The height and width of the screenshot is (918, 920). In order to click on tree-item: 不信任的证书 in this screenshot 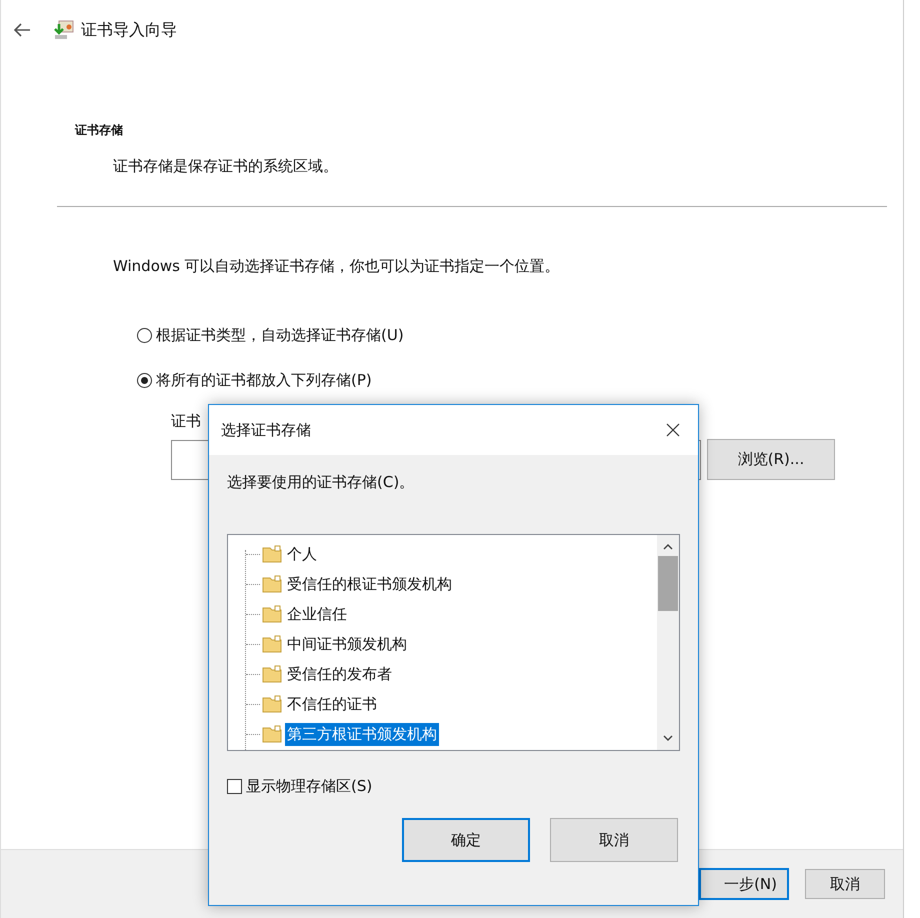, I will do `click(332, 704)`.